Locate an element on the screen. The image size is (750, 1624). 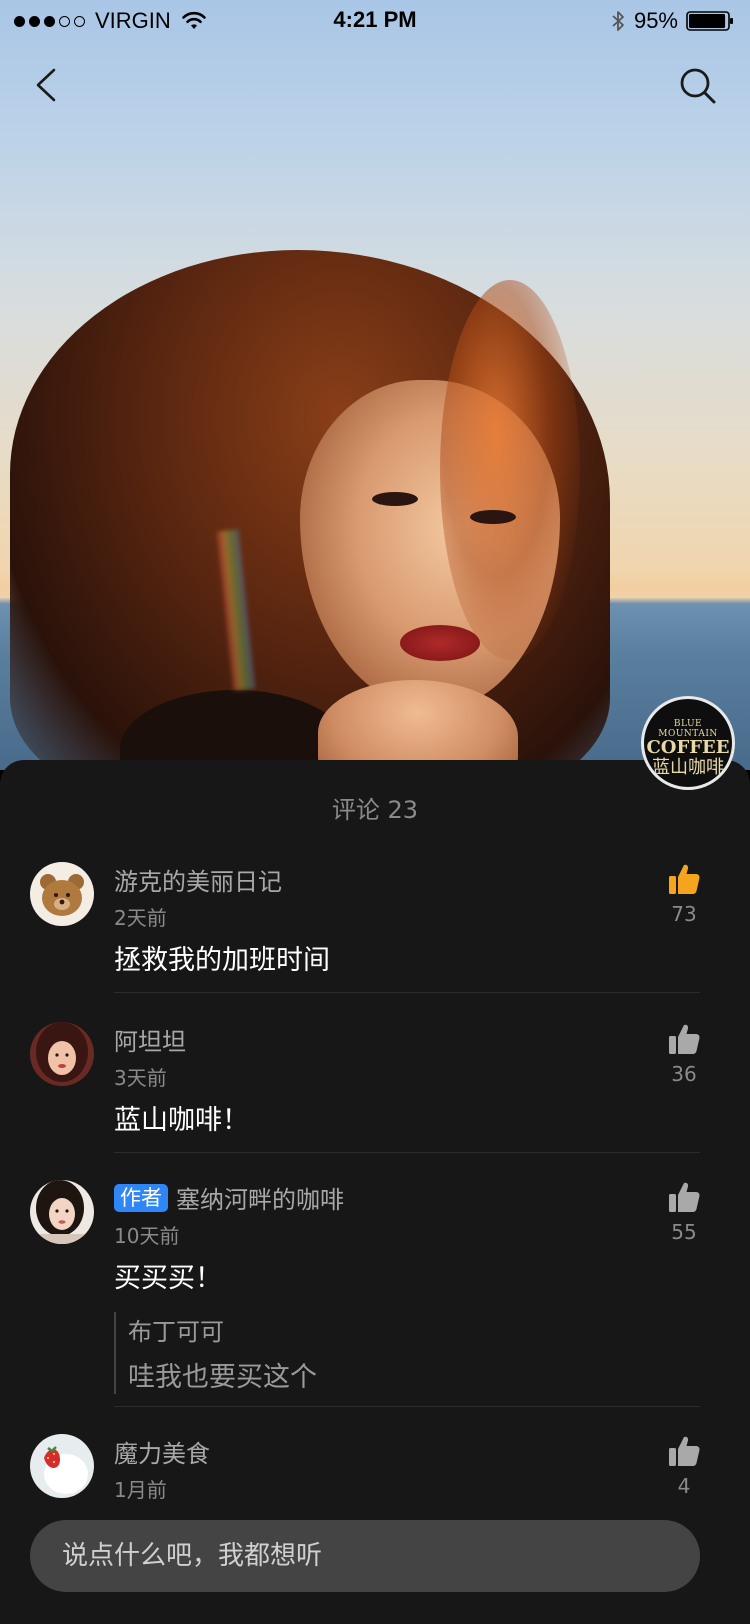
like-button: 4 is located at coordinates (684, 1466).